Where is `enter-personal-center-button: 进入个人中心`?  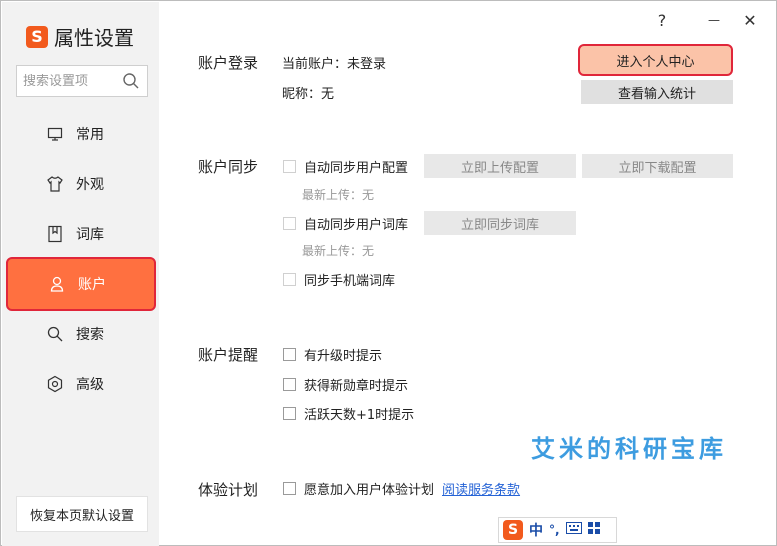
enter-personal-center-button: 进入个人中心 is located at coordinates (655, 60).